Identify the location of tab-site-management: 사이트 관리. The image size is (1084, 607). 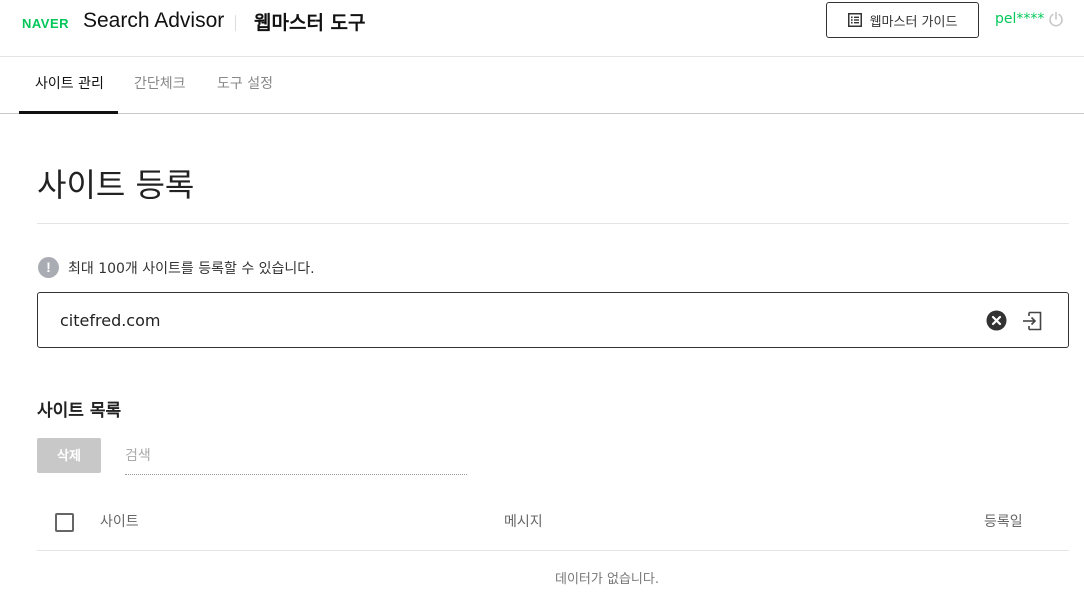
(69, 85).